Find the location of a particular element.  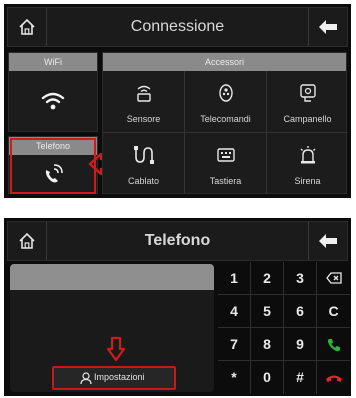

accessori-label: Accessori is located at coordinates (224, 62).